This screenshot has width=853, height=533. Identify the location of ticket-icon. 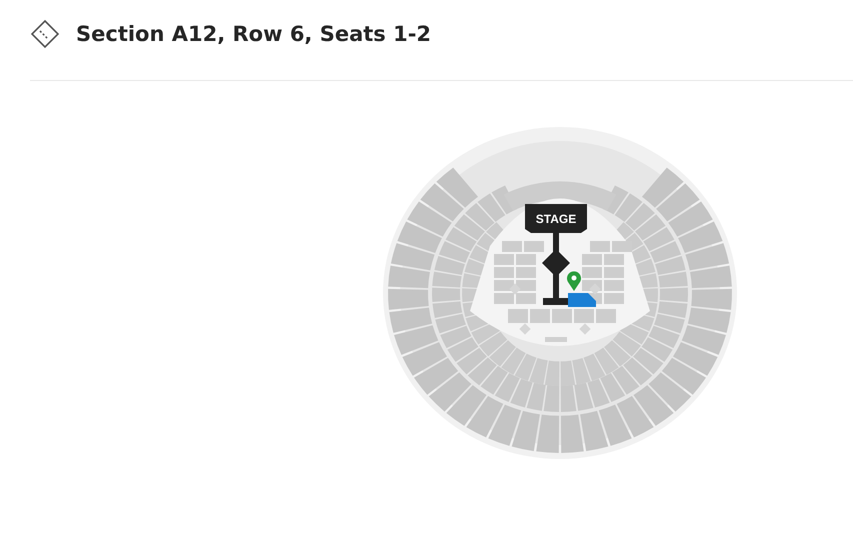
(45, 34).